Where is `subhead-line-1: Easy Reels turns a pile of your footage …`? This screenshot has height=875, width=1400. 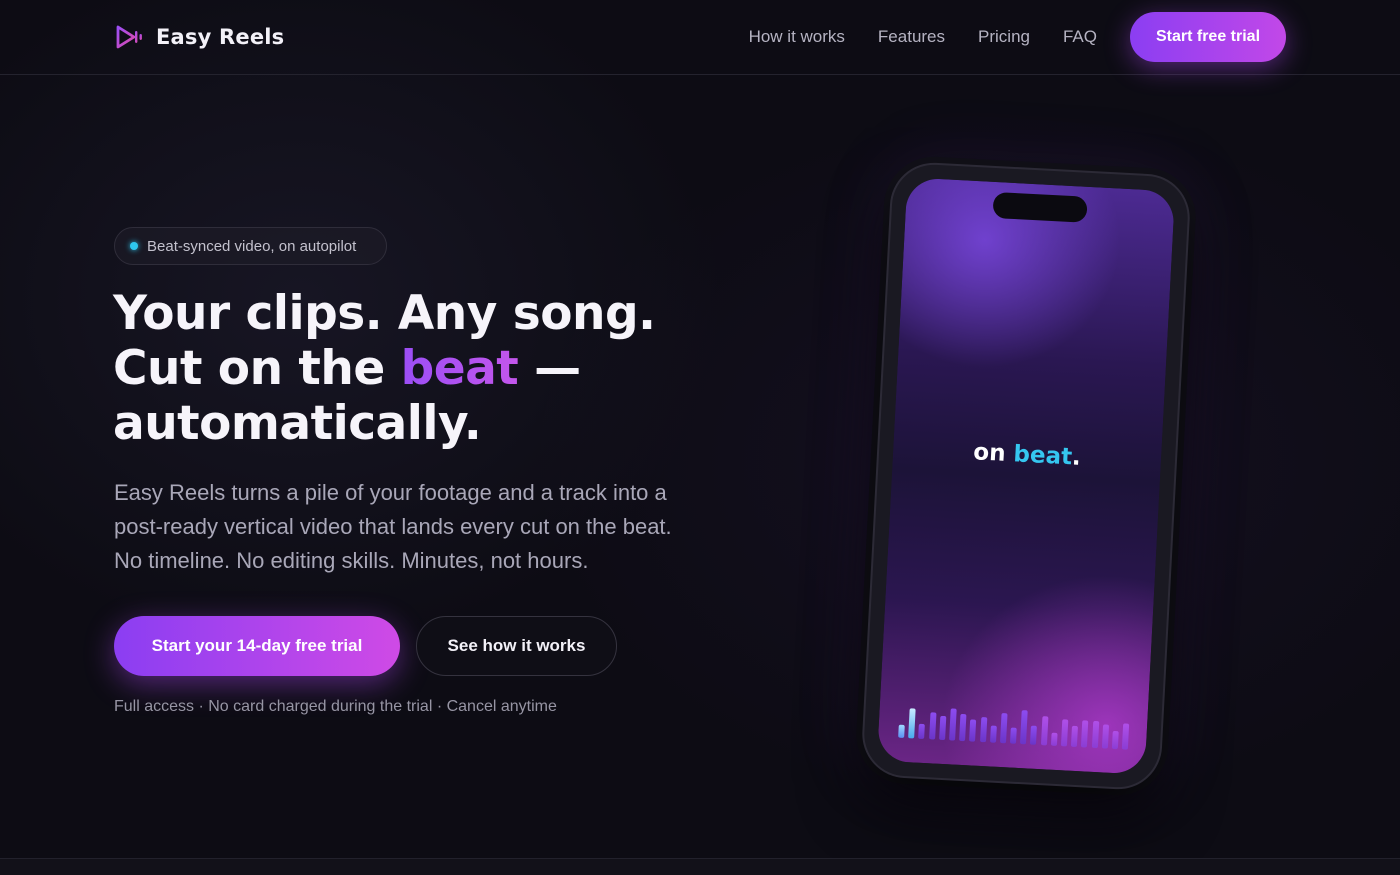 subhead-line-1: Easy Reels turns a pile of your footage … is located at coordinates (390, 492).